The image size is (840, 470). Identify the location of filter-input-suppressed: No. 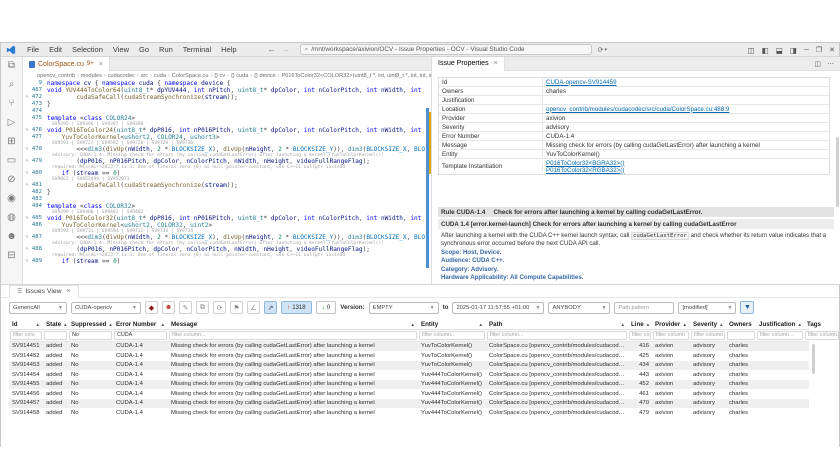
(90, 335).